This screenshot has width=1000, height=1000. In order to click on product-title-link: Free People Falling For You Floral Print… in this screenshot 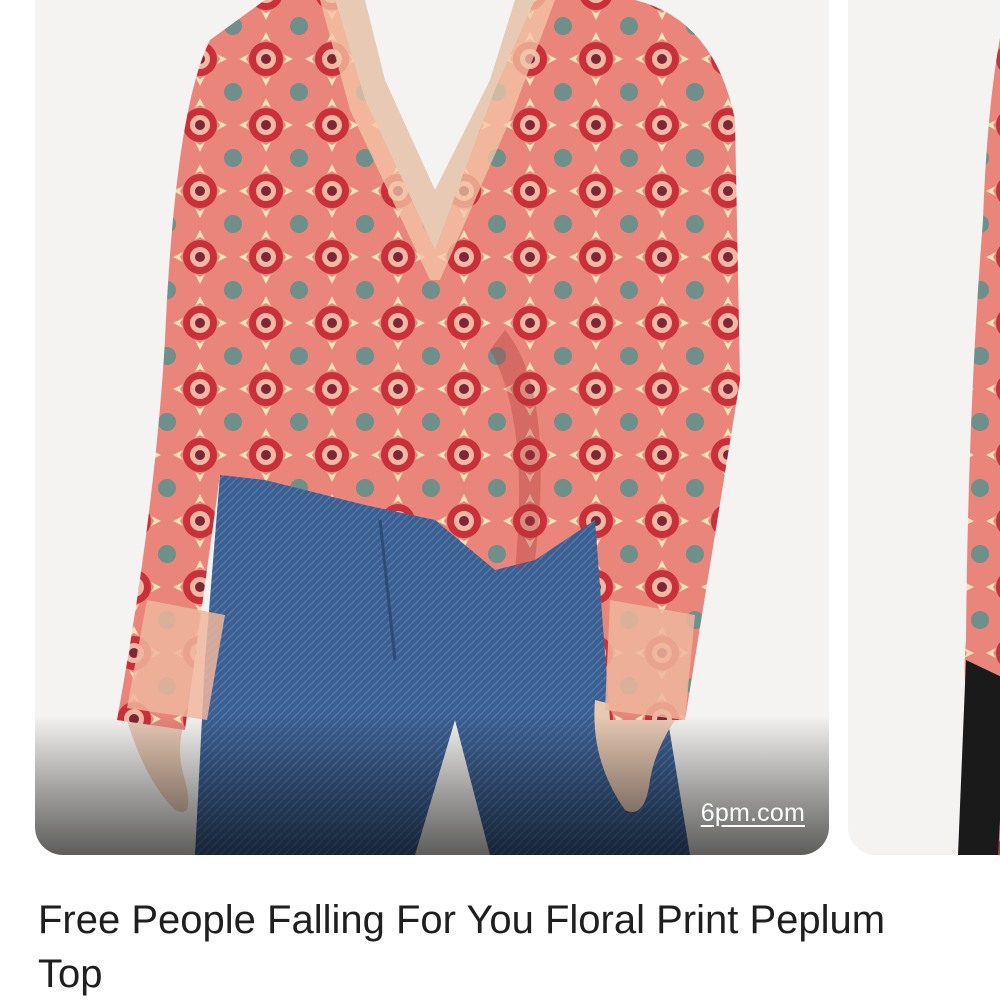, I will do `click(488, 946)`.